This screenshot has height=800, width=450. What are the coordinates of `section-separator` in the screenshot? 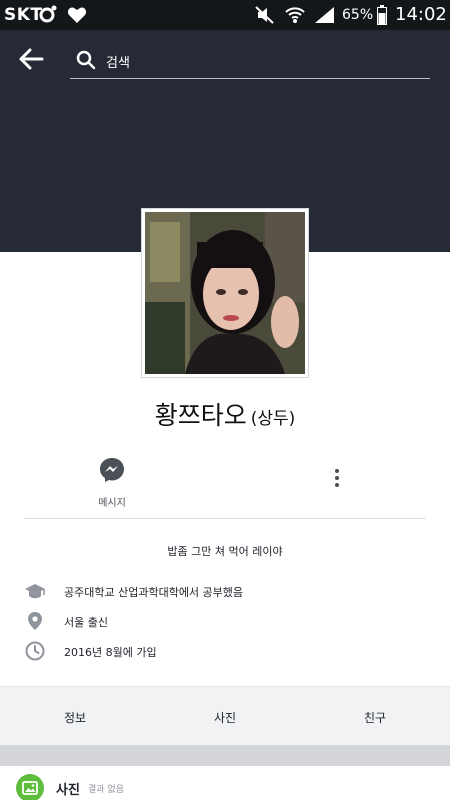 It's located at (225, 756).